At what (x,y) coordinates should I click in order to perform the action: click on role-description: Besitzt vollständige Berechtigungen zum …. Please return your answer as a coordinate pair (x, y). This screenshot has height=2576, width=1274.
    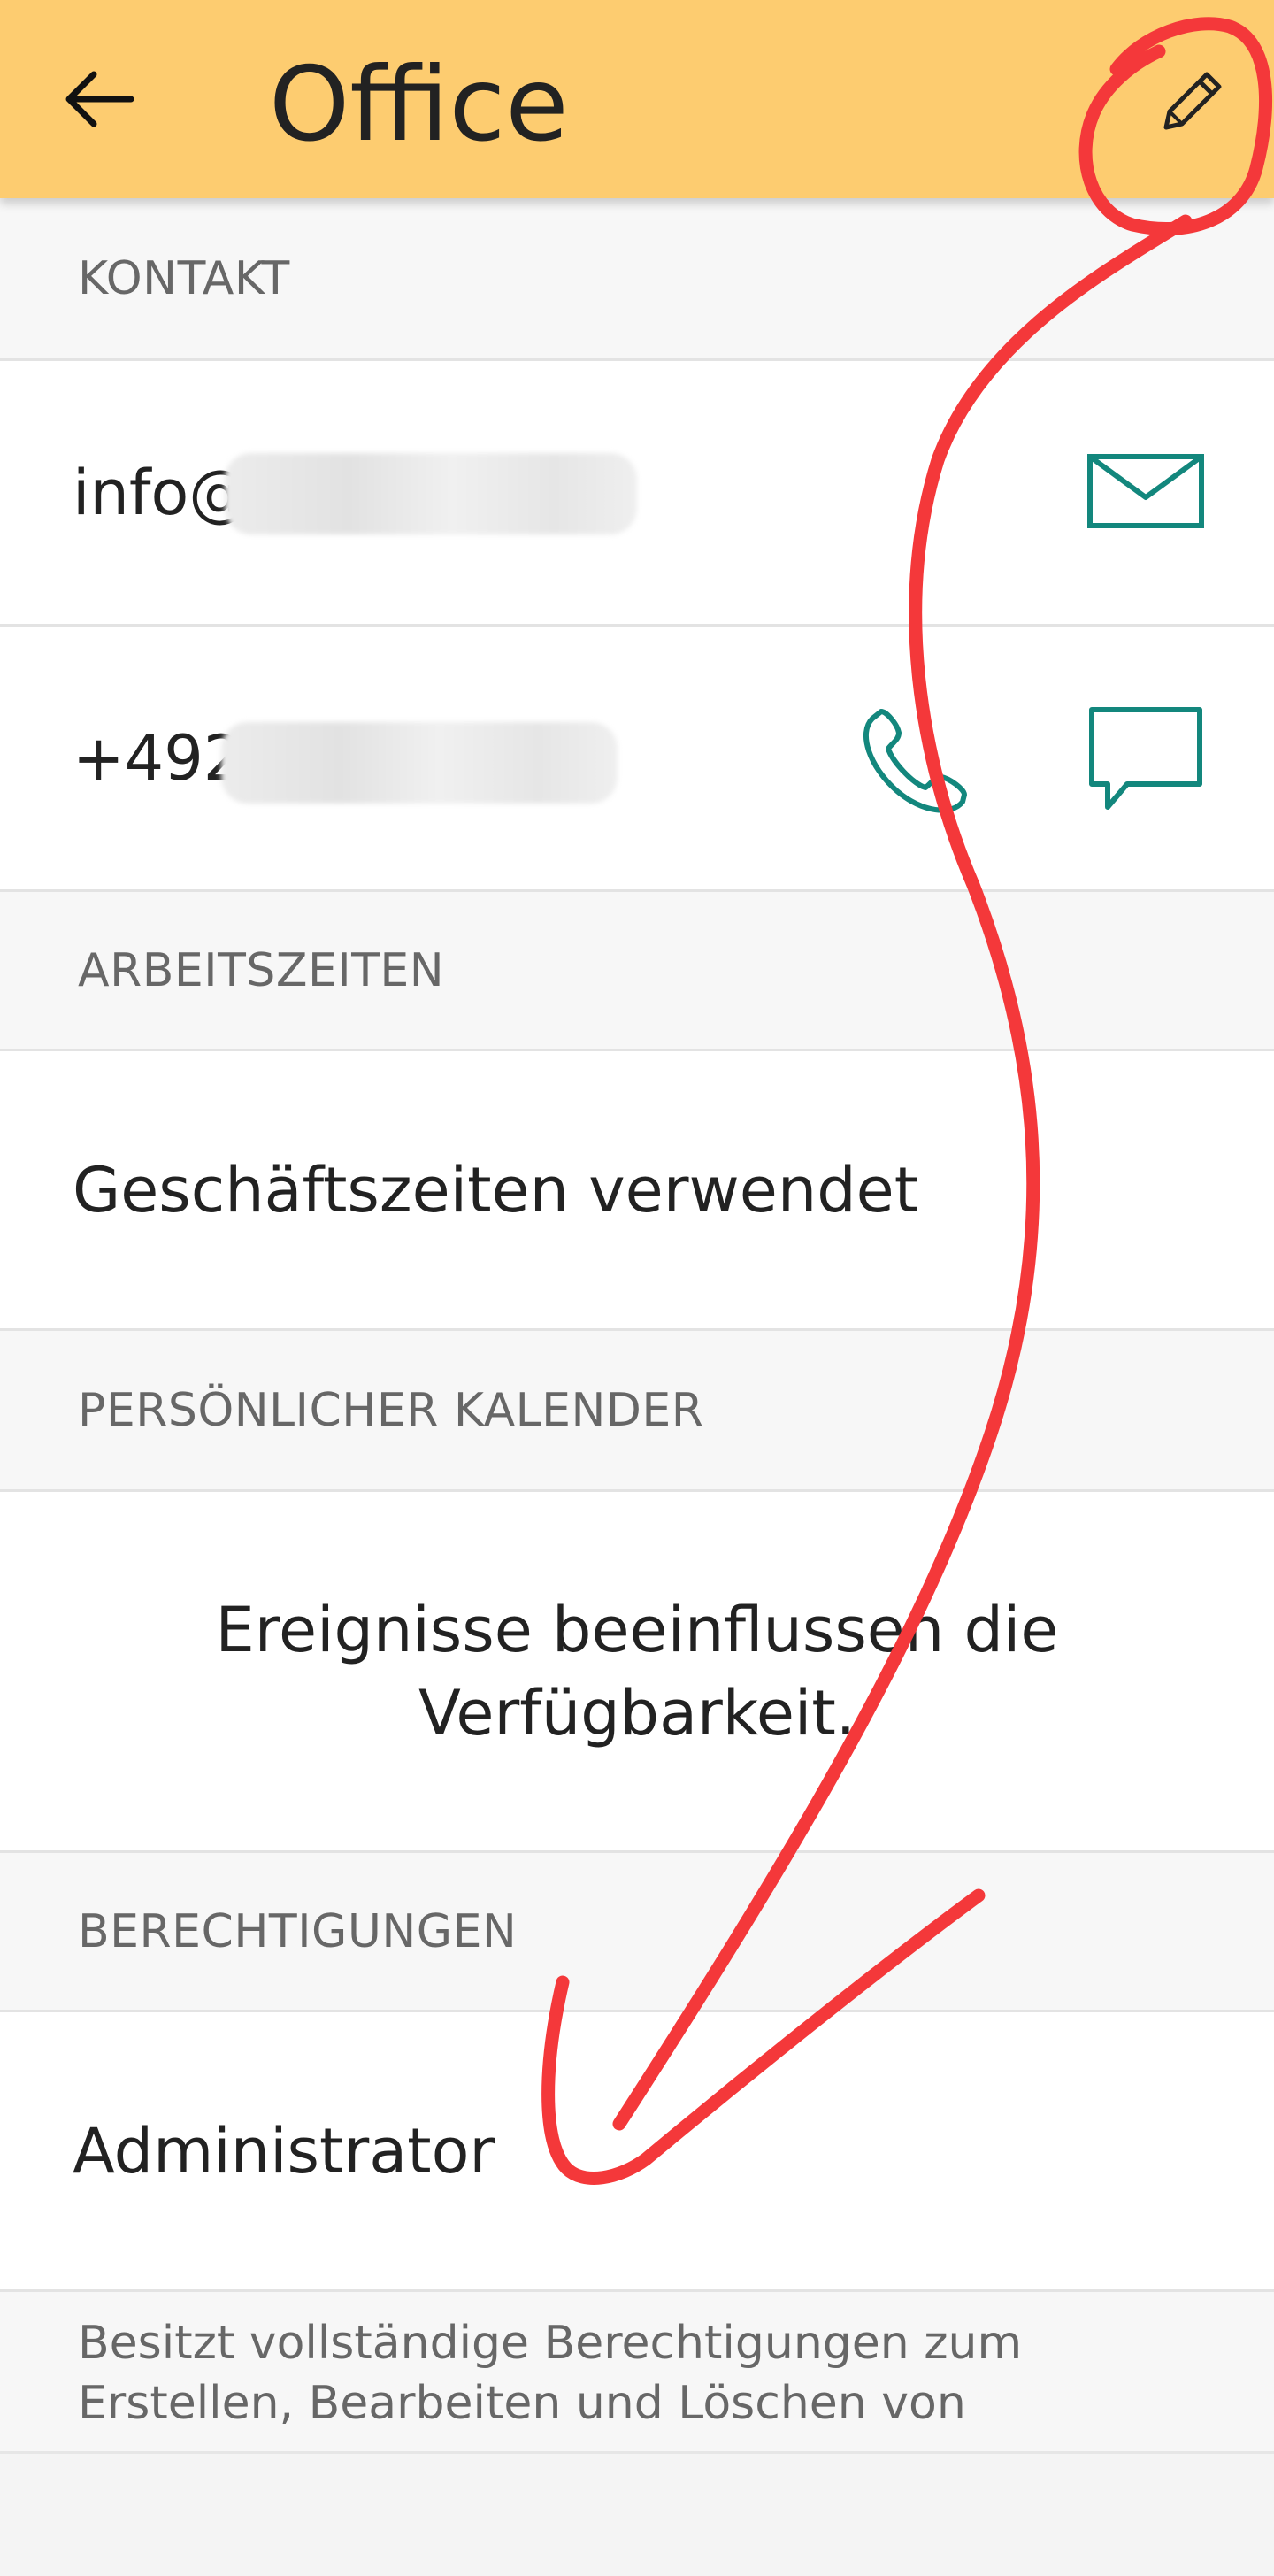
    Looking at the image, I should click on (637, 2371).